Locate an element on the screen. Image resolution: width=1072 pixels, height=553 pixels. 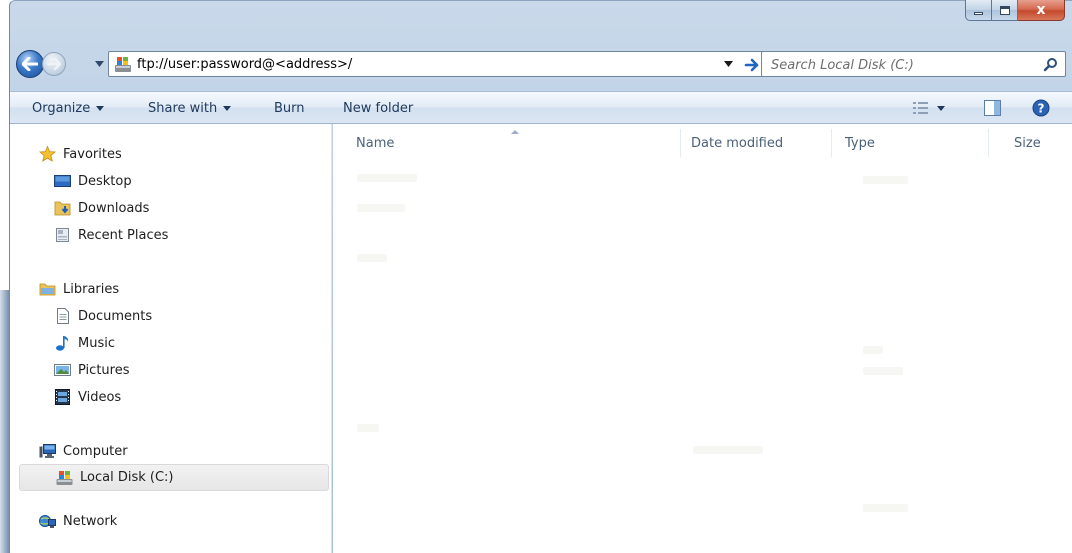
recent-pages-dropdown is located at coordinates (99, 64).